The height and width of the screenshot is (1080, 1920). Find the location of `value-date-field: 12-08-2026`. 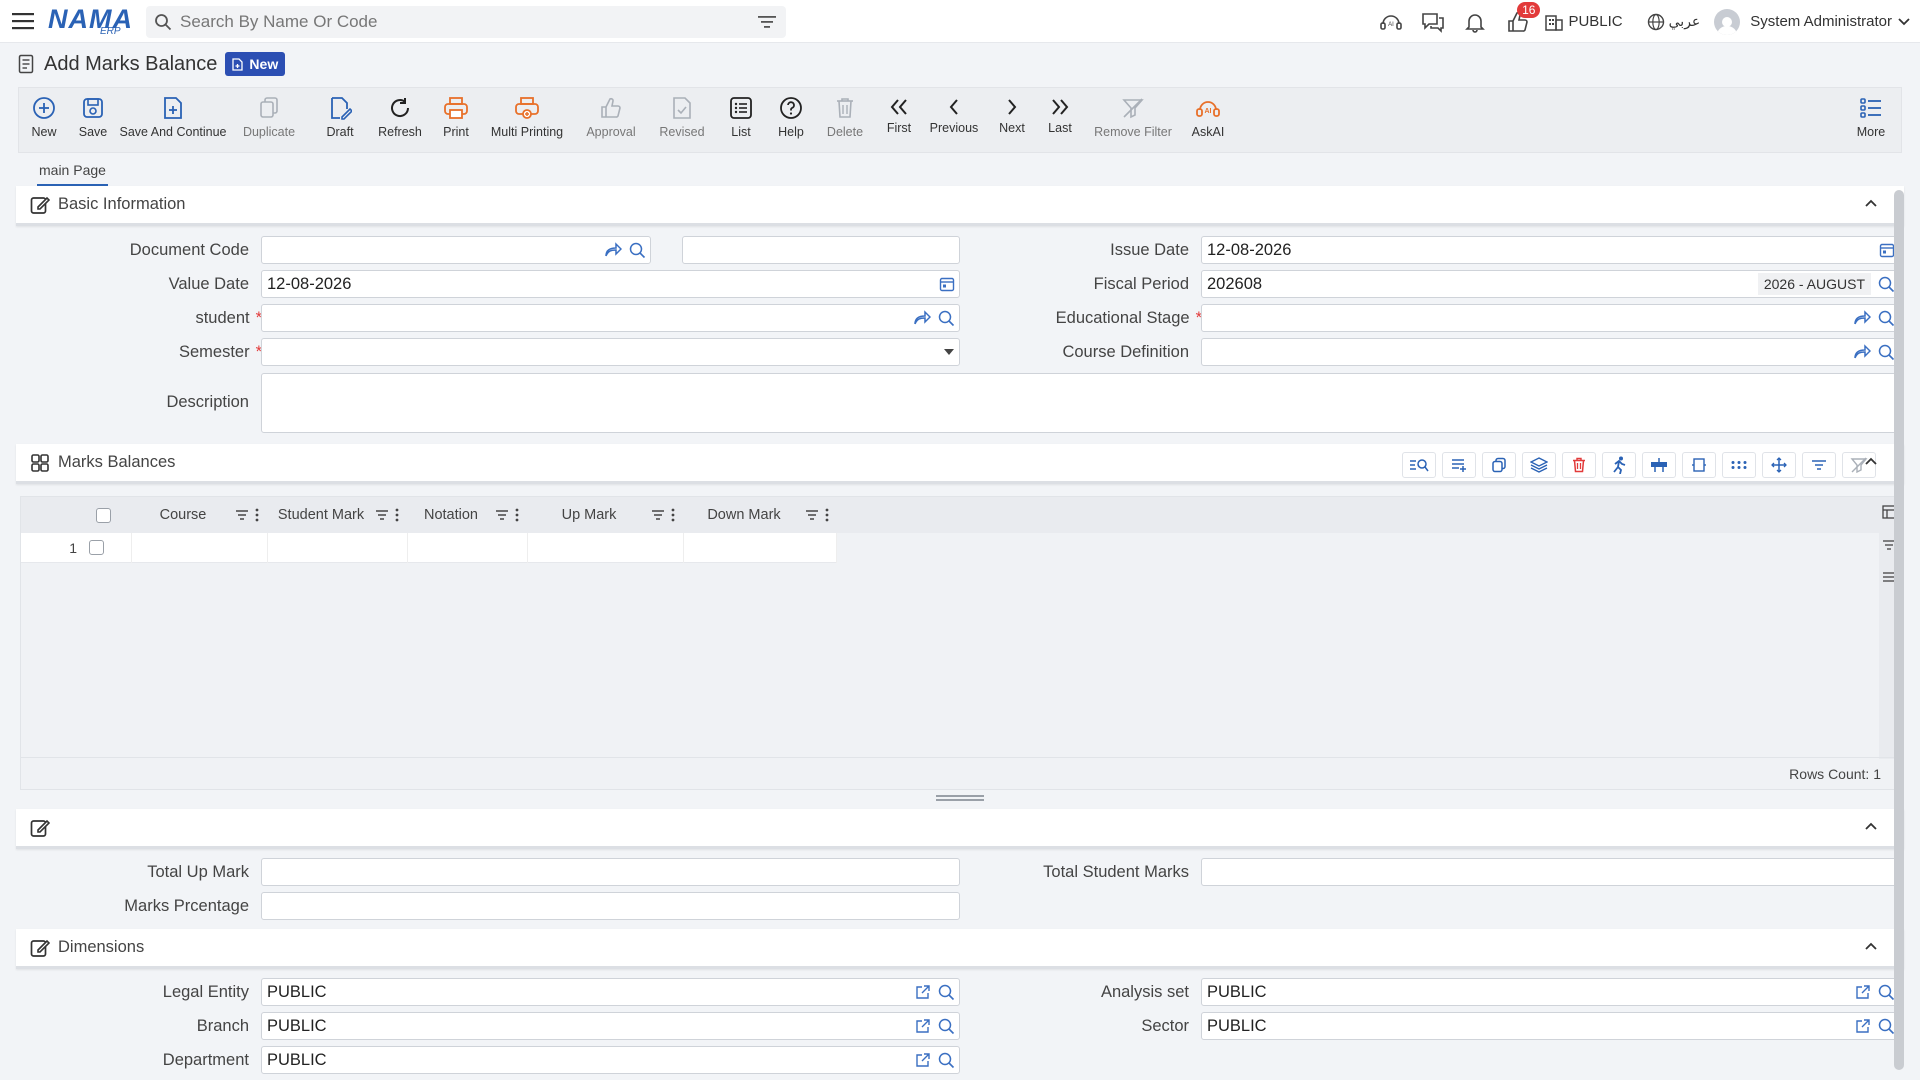

value-date-field: 12-08-2026 is located at coordinates (610, 284).